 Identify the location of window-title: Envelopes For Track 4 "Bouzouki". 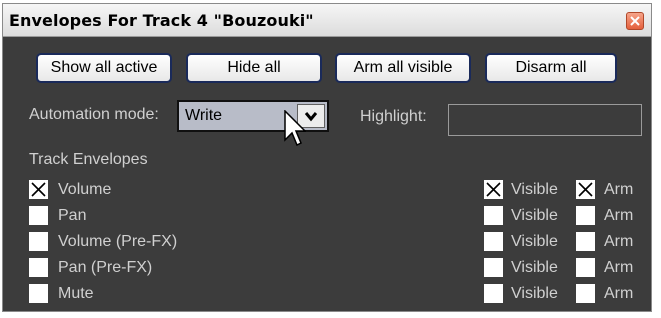
(161, 20).